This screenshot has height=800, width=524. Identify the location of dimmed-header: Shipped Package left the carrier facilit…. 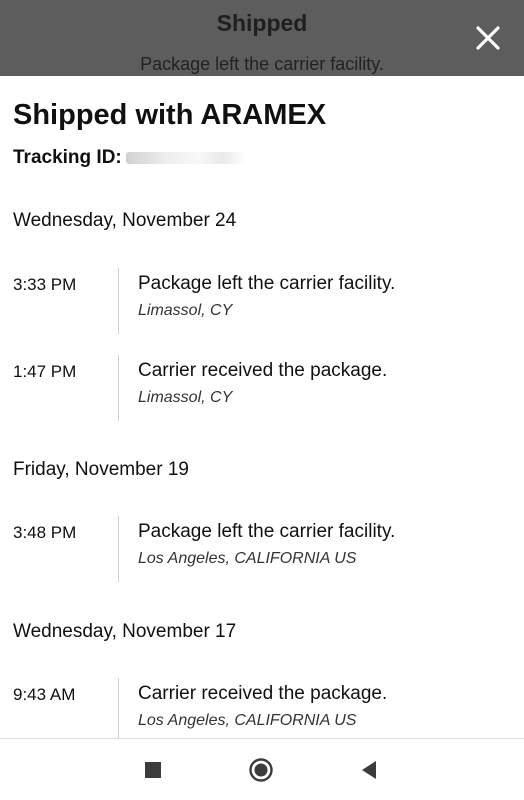
(262, 38).